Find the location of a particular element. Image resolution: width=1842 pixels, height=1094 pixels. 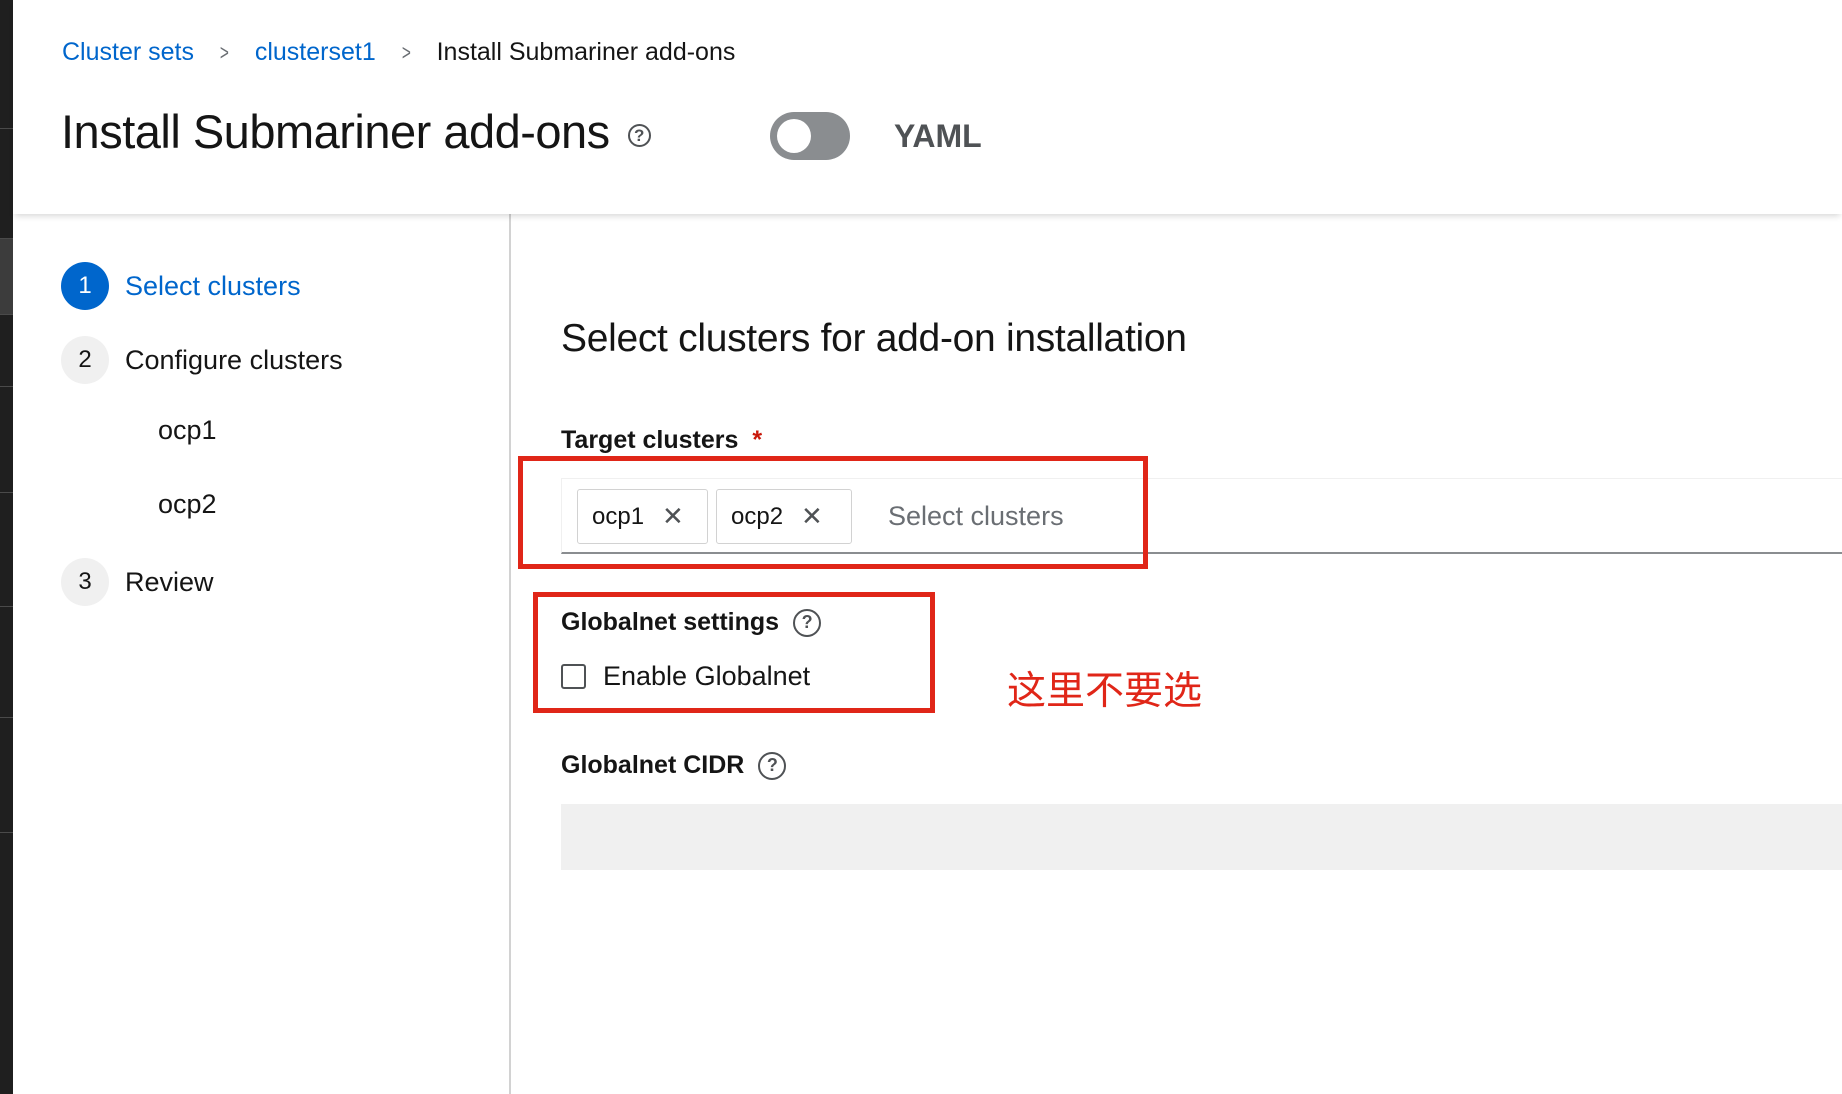

wizard-step-select-clusters: 1 Select clusters is located at coordinates (181, 286).